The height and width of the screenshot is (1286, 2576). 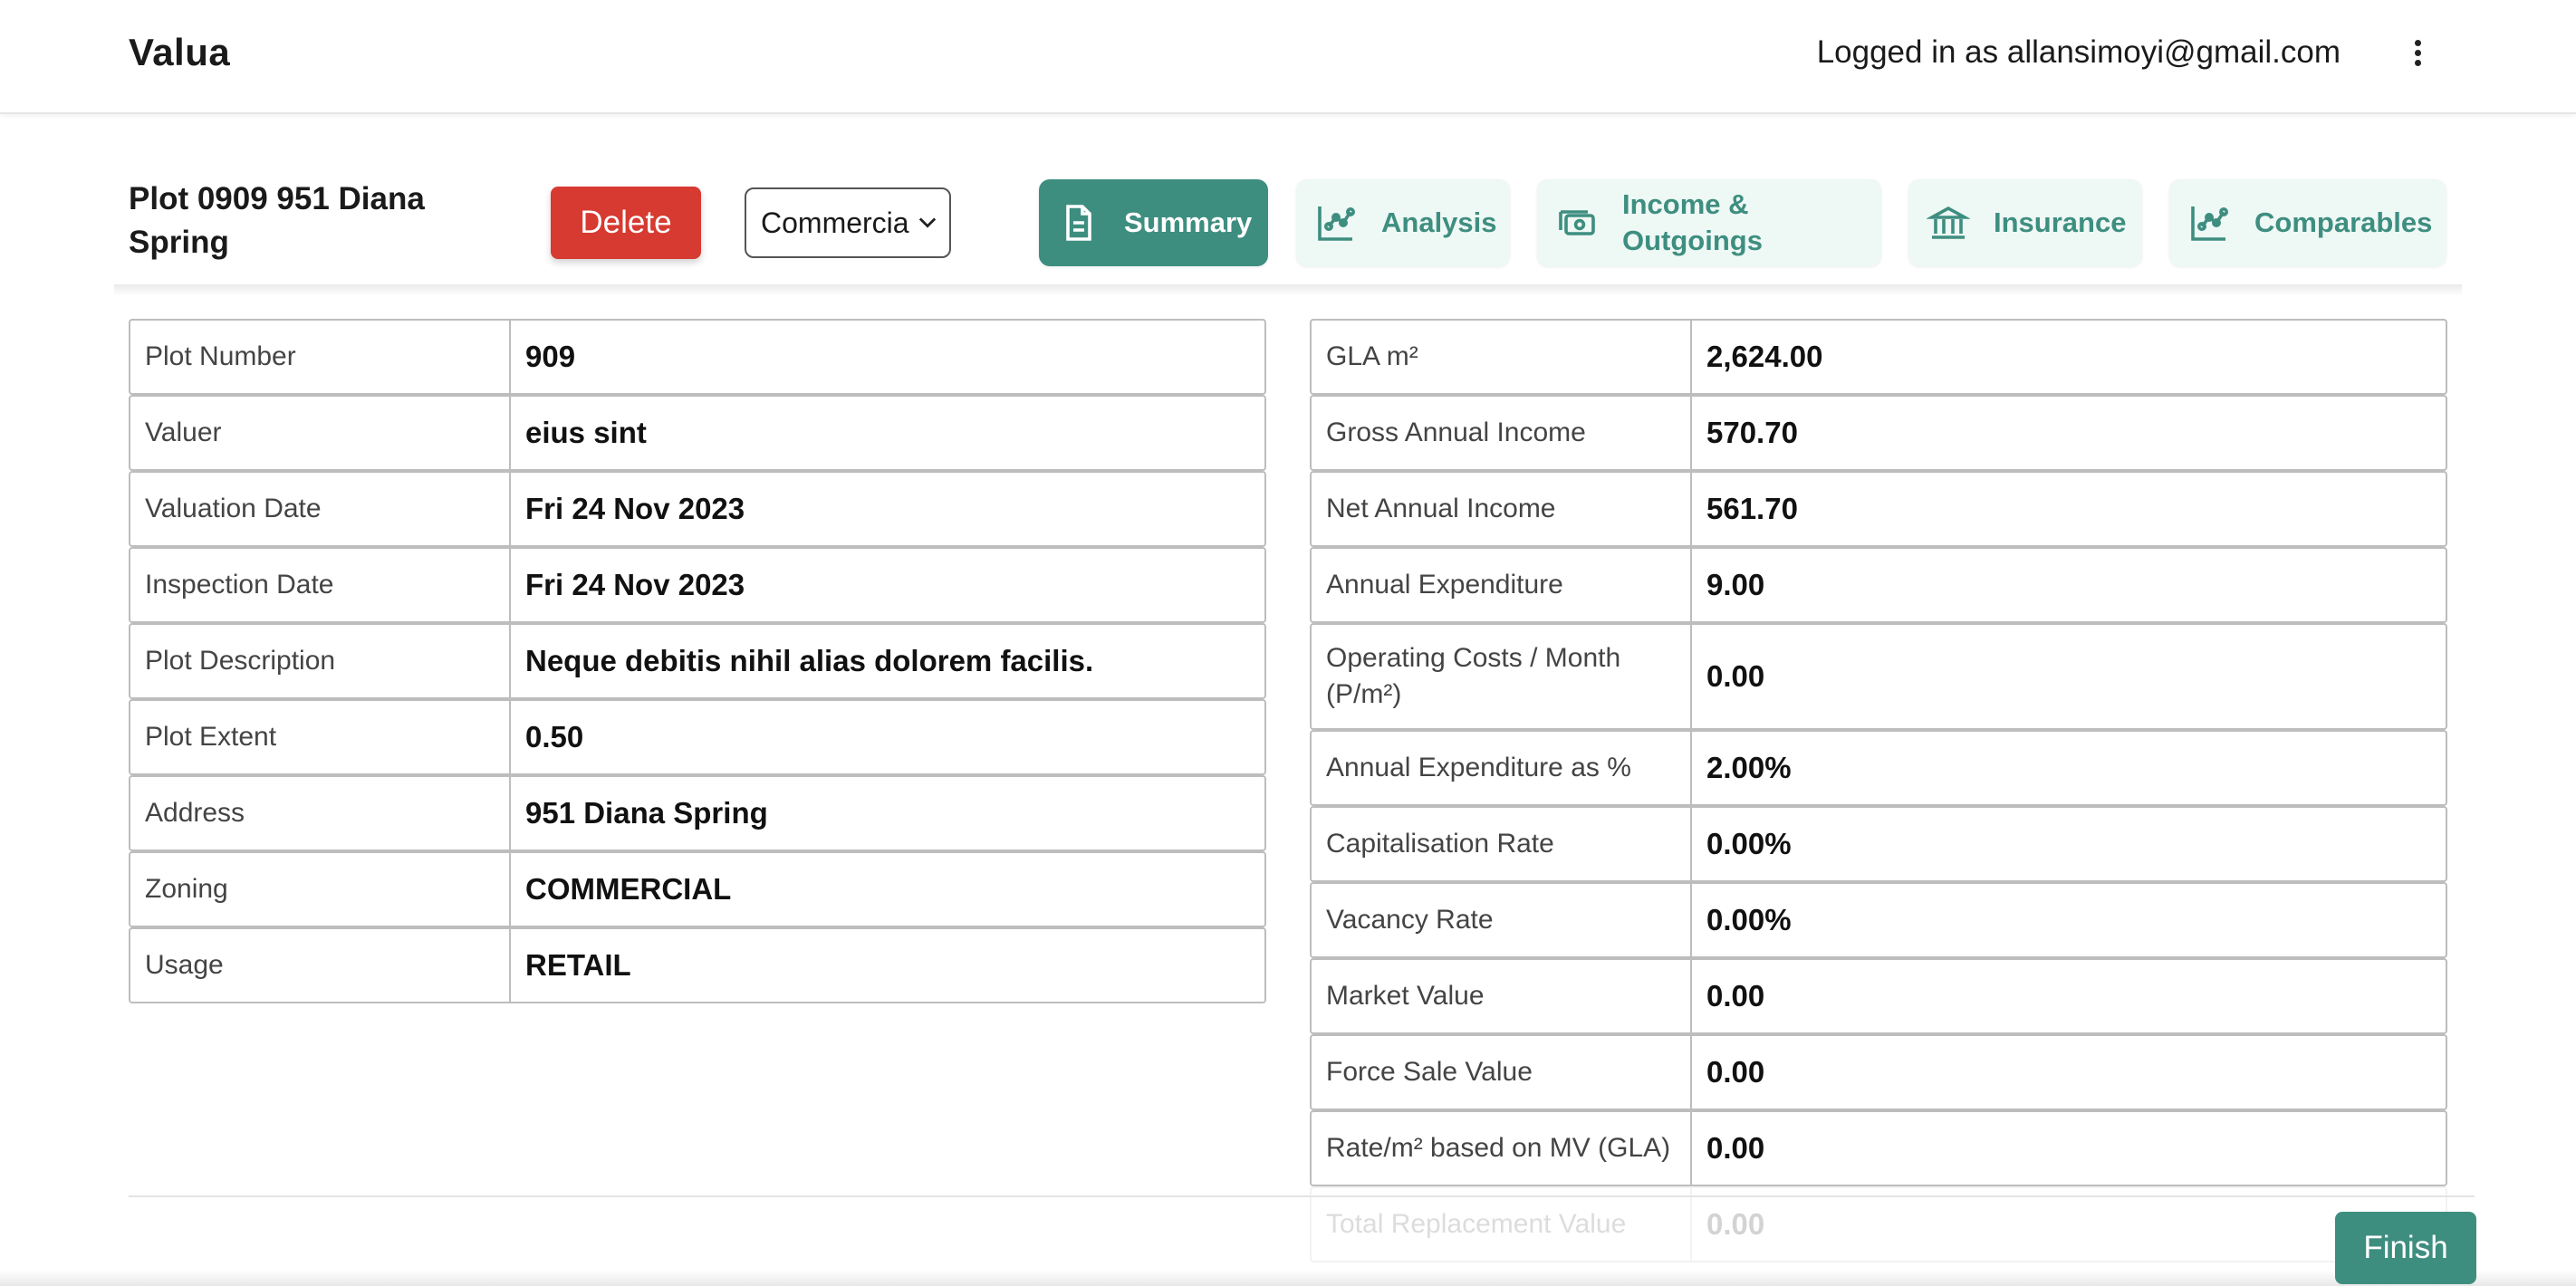 What do you see at coordinates (578, 965) in the screenshot?
I see `field-value: RETAIL` at bounding box center [578, 965].